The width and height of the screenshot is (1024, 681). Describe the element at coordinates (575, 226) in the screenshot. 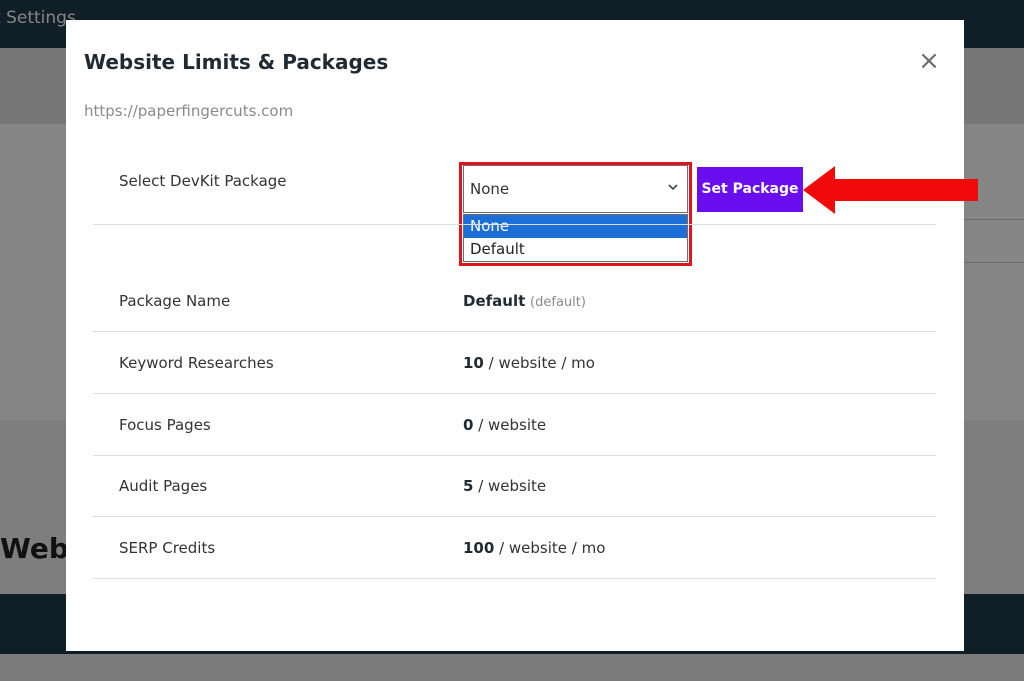

I see `package-option-none: None` at that location.